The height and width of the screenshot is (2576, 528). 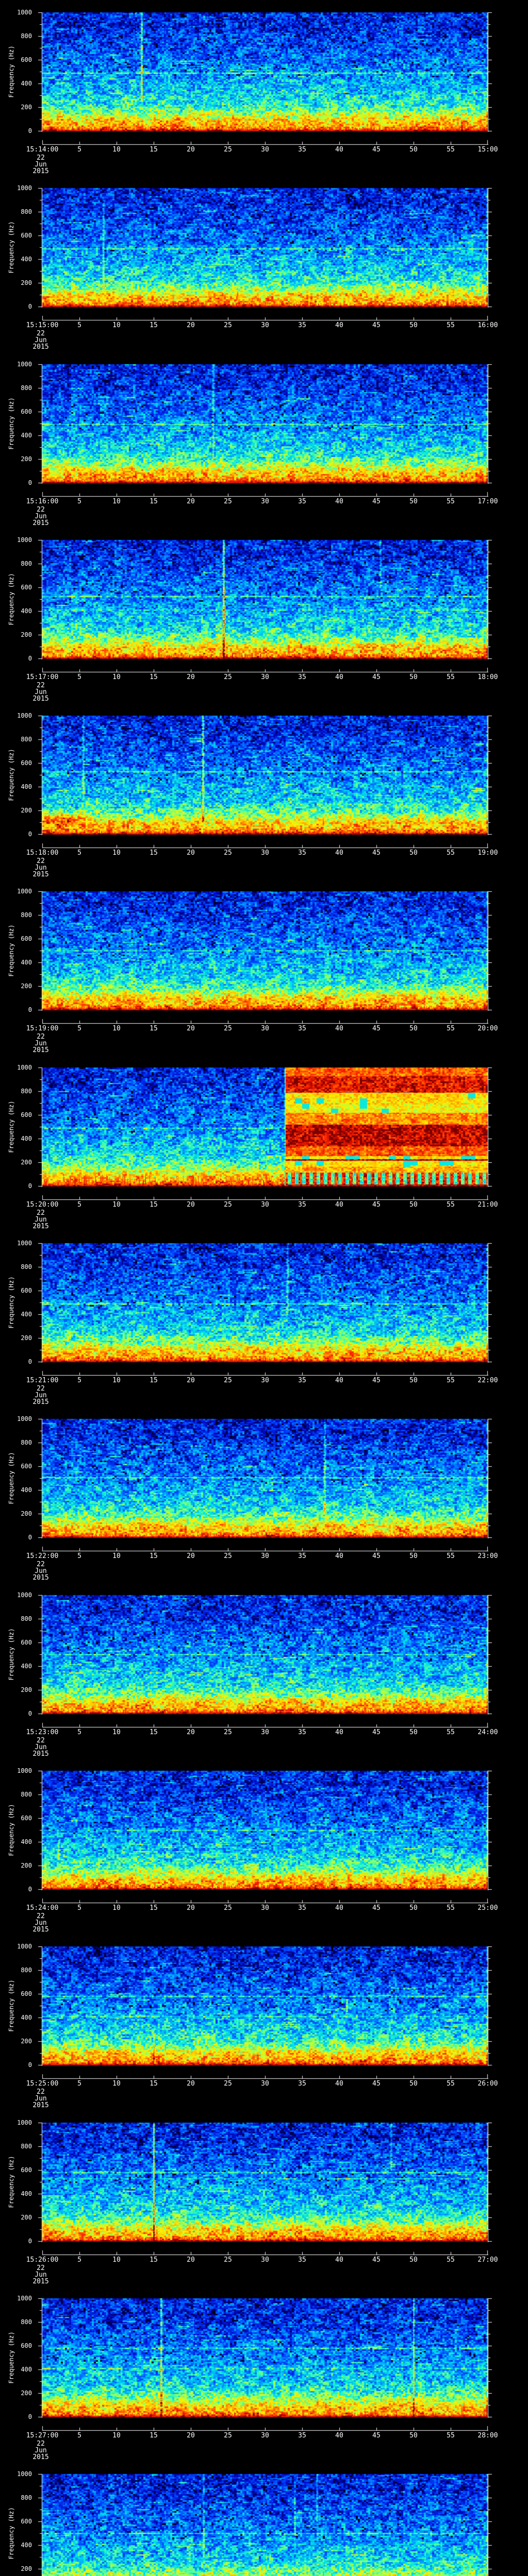 What do you see at coordinates (42, 2435) in the screenshot?
I see `x-axis-start-time: 15:27:00` at bounding box center [42, 2435].